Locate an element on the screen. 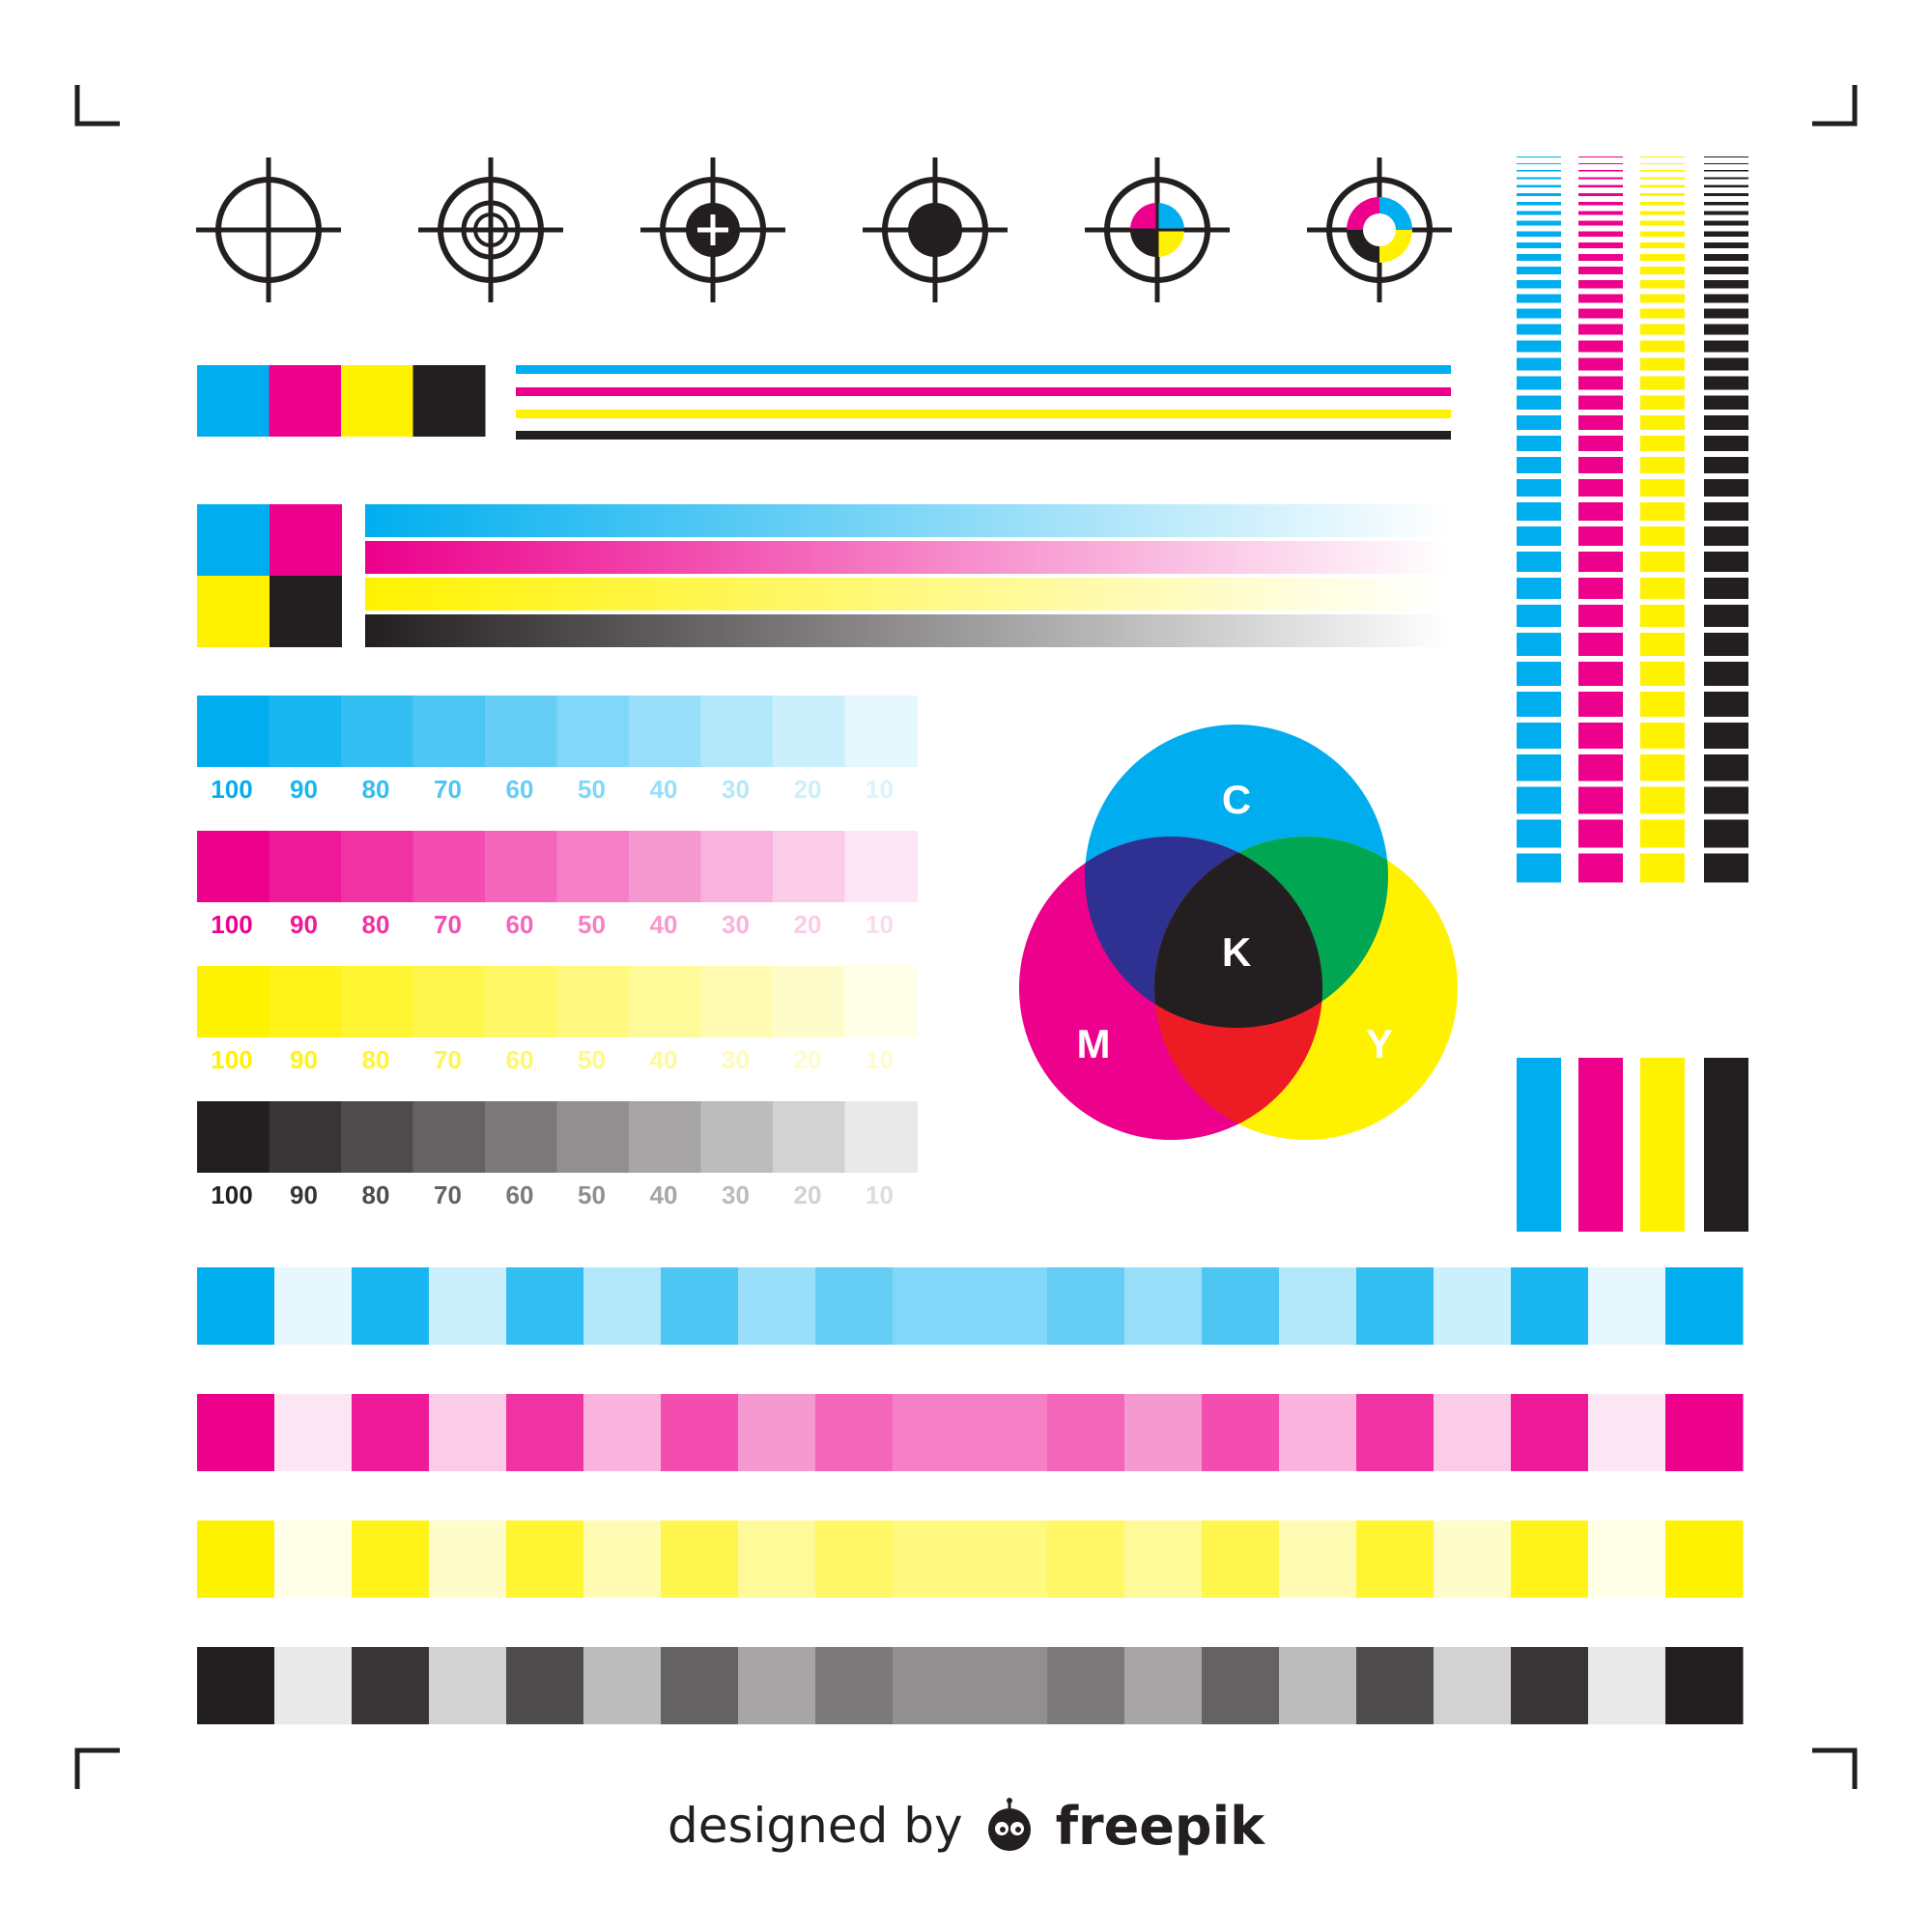 This screenshot has height=1932, width=1932. tint-label-cyan-30: 30 is located at coordinates (736, 789).